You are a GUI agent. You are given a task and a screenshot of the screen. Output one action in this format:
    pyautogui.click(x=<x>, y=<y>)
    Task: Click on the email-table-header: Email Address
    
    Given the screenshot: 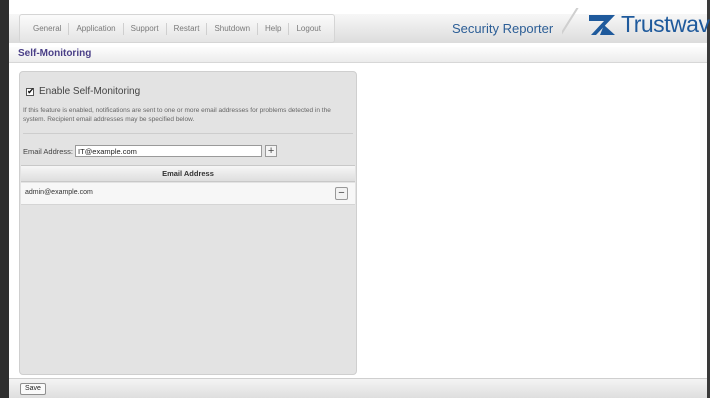 What is the action you would take?
    pyautogui.click(x=188, y=173)
    